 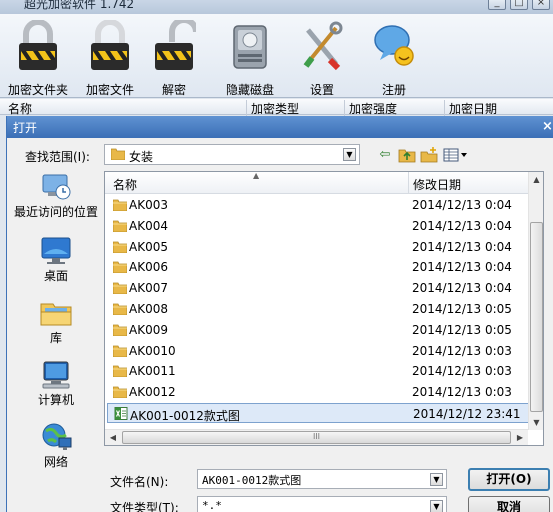 I want to click on decrypt-button: 解密, so click(x=174, y=56).